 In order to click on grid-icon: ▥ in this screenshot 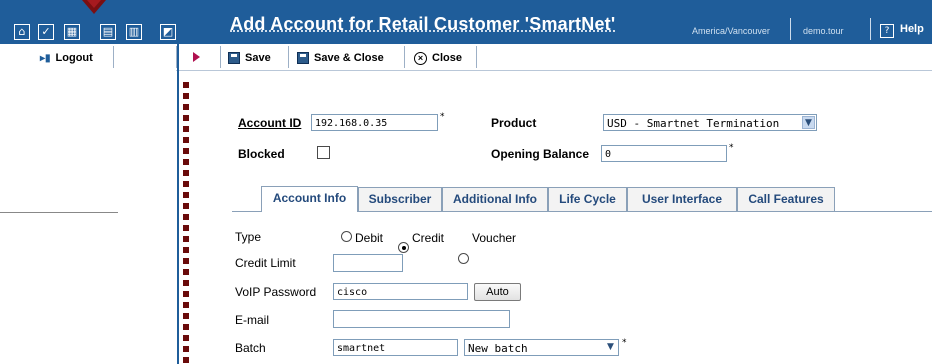, I will do `click(134, 32)`.